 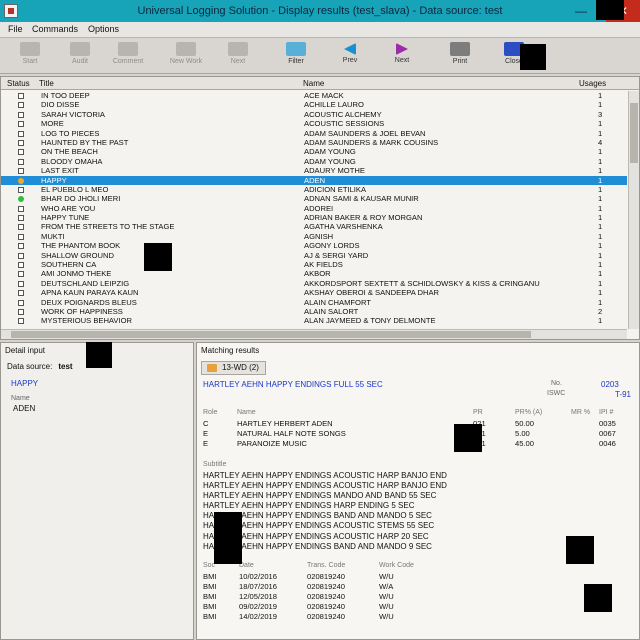 I want to click on filter-icon, so click(x=296, y=49).